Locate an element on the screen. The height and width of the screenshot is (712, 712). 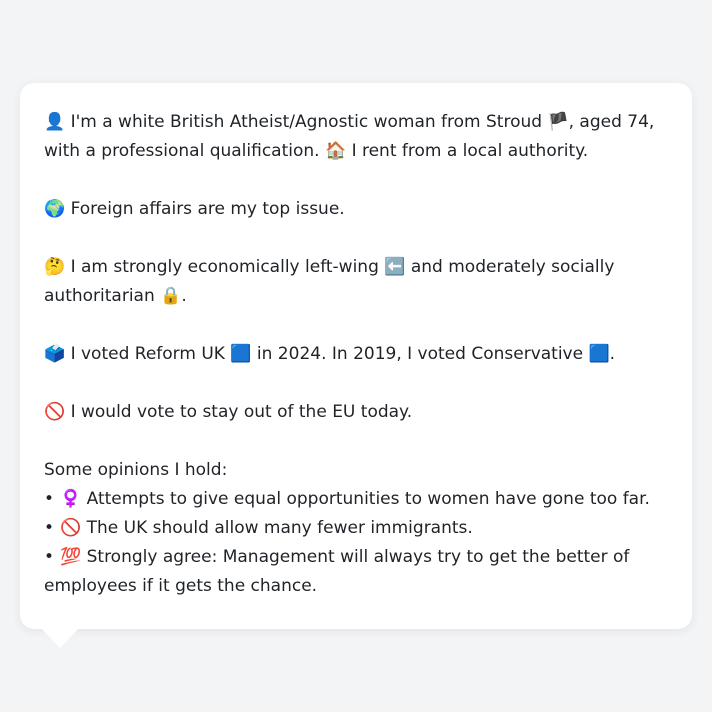
thinking-face-icon: 🤔 is located at coordinates (55, 267).